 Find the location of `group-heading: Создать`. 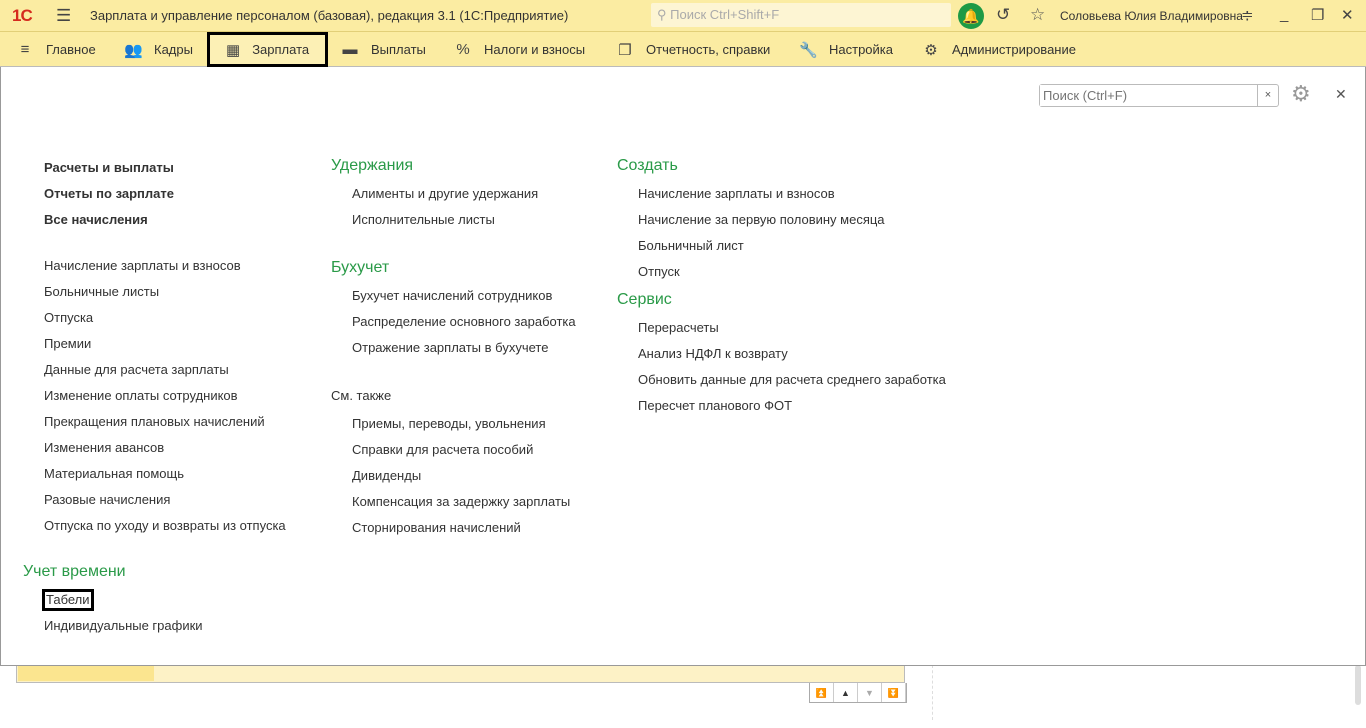

group-heading: Создать is located at coordinates (647, 165).